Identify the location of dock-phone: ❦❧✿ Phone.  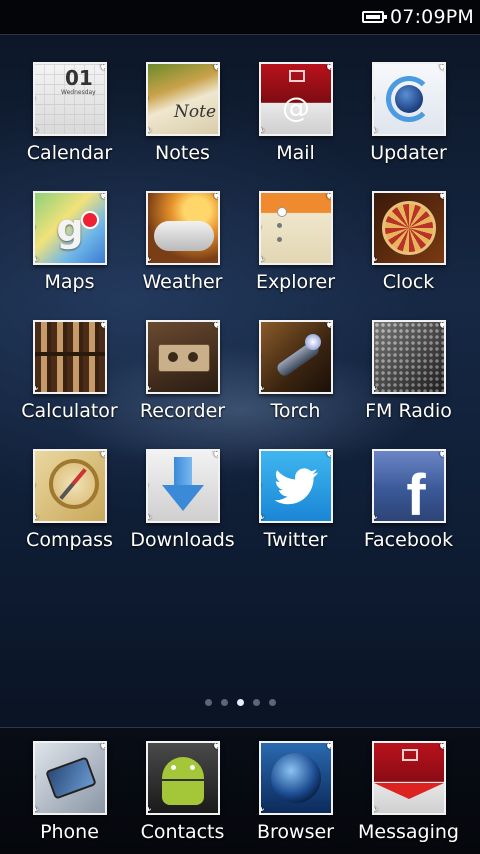
(69, 794).